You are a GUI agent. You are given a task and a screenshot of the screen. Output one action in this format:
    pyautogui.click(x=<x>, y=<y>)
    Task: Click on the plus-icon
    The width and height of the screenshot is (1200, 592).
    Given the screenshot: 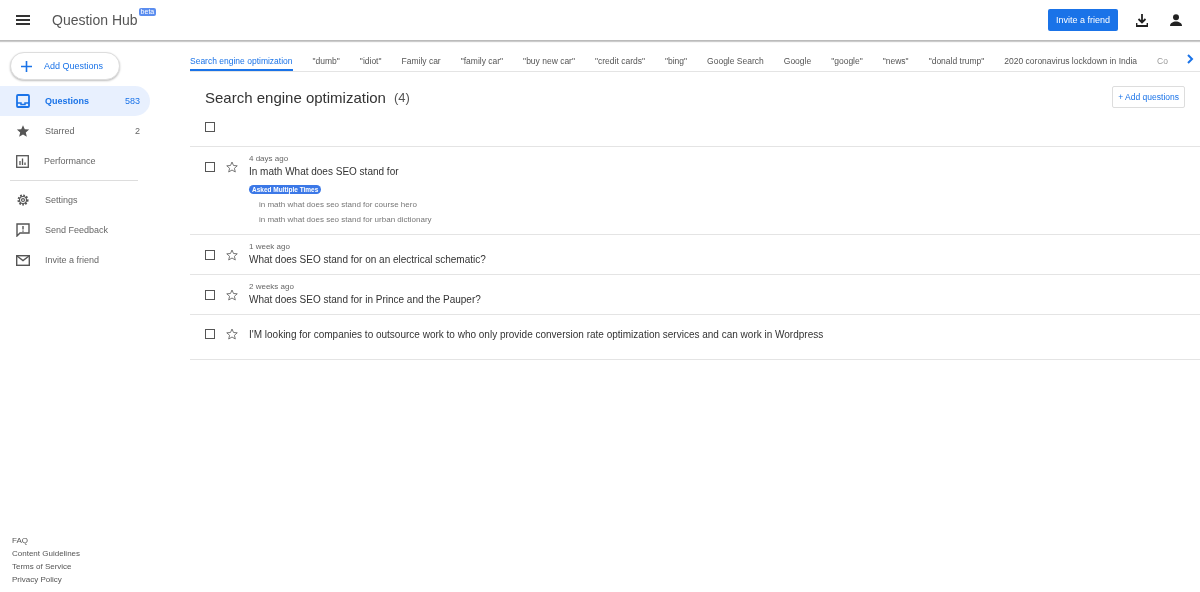 What is the action you would take?
    pyautogui.click(x=26, y=66)
    